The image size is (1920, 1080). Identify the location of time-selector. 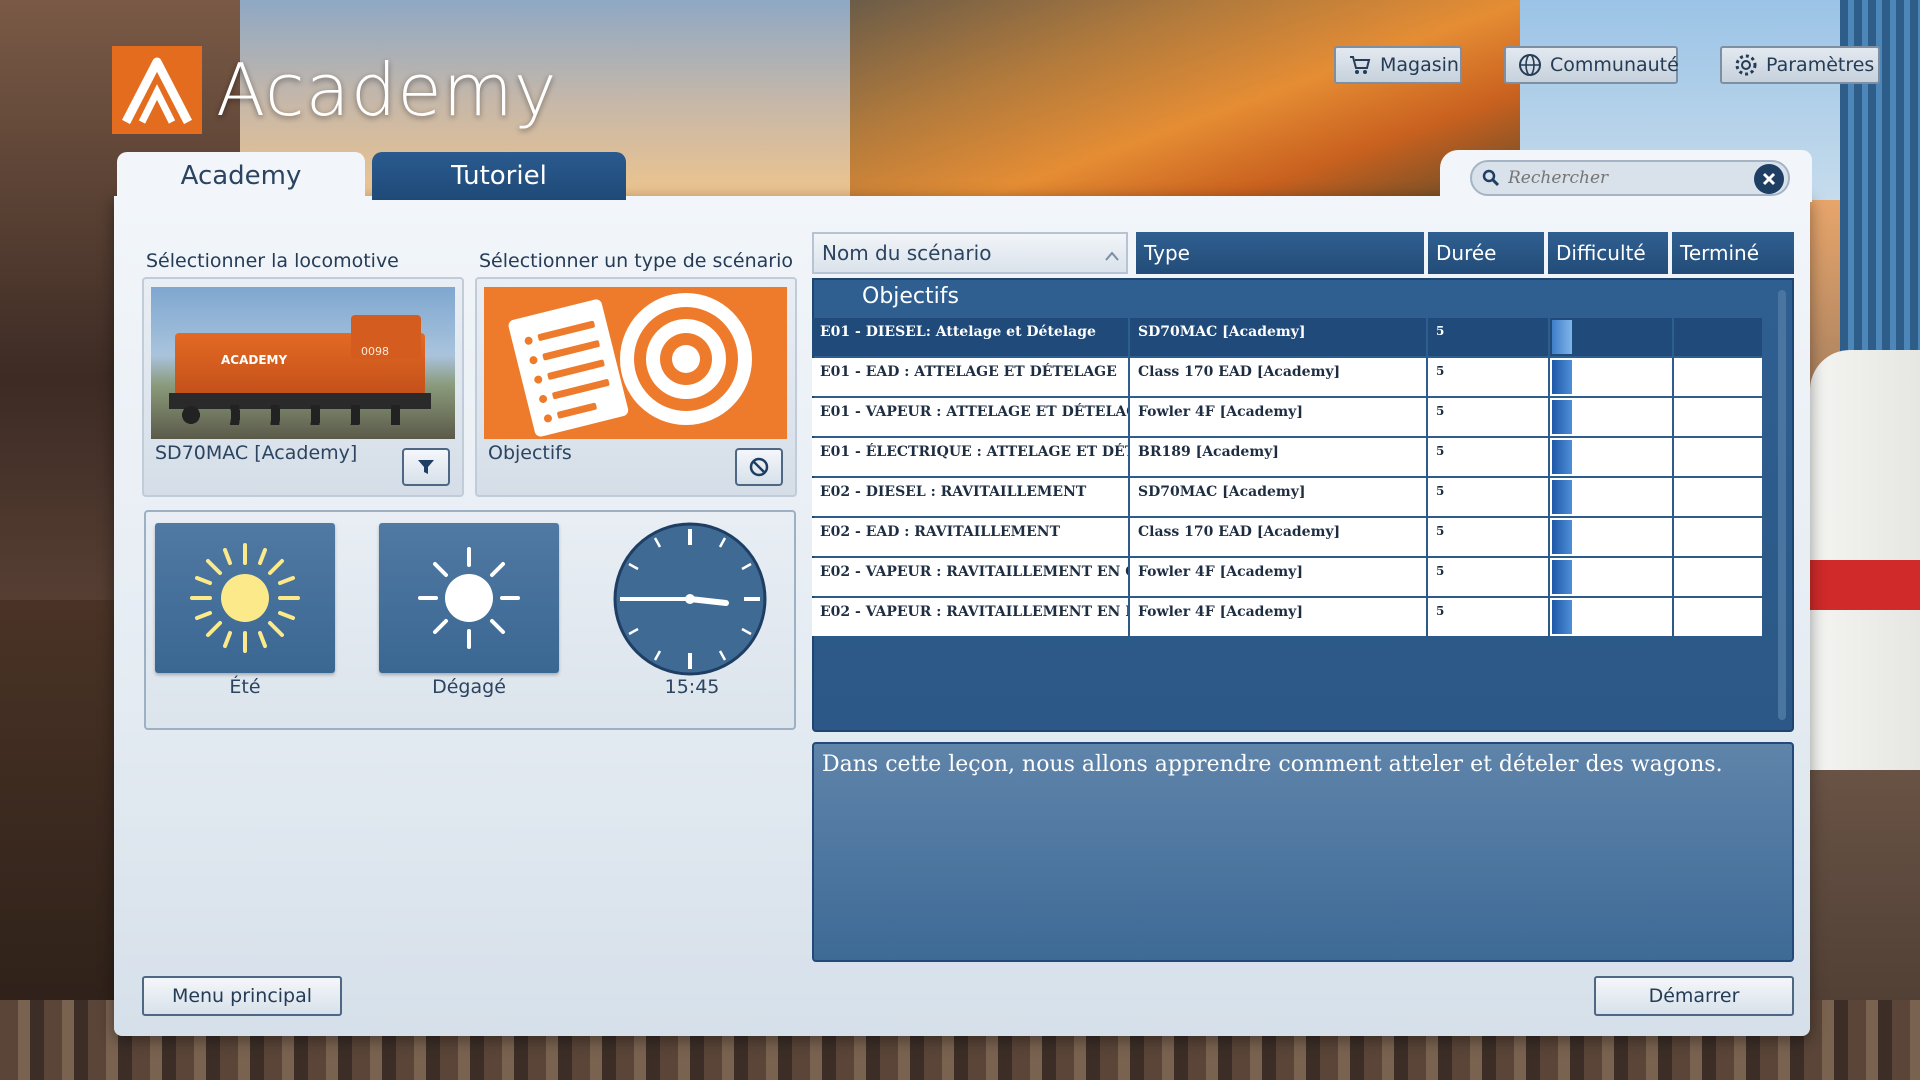
(690, 599).